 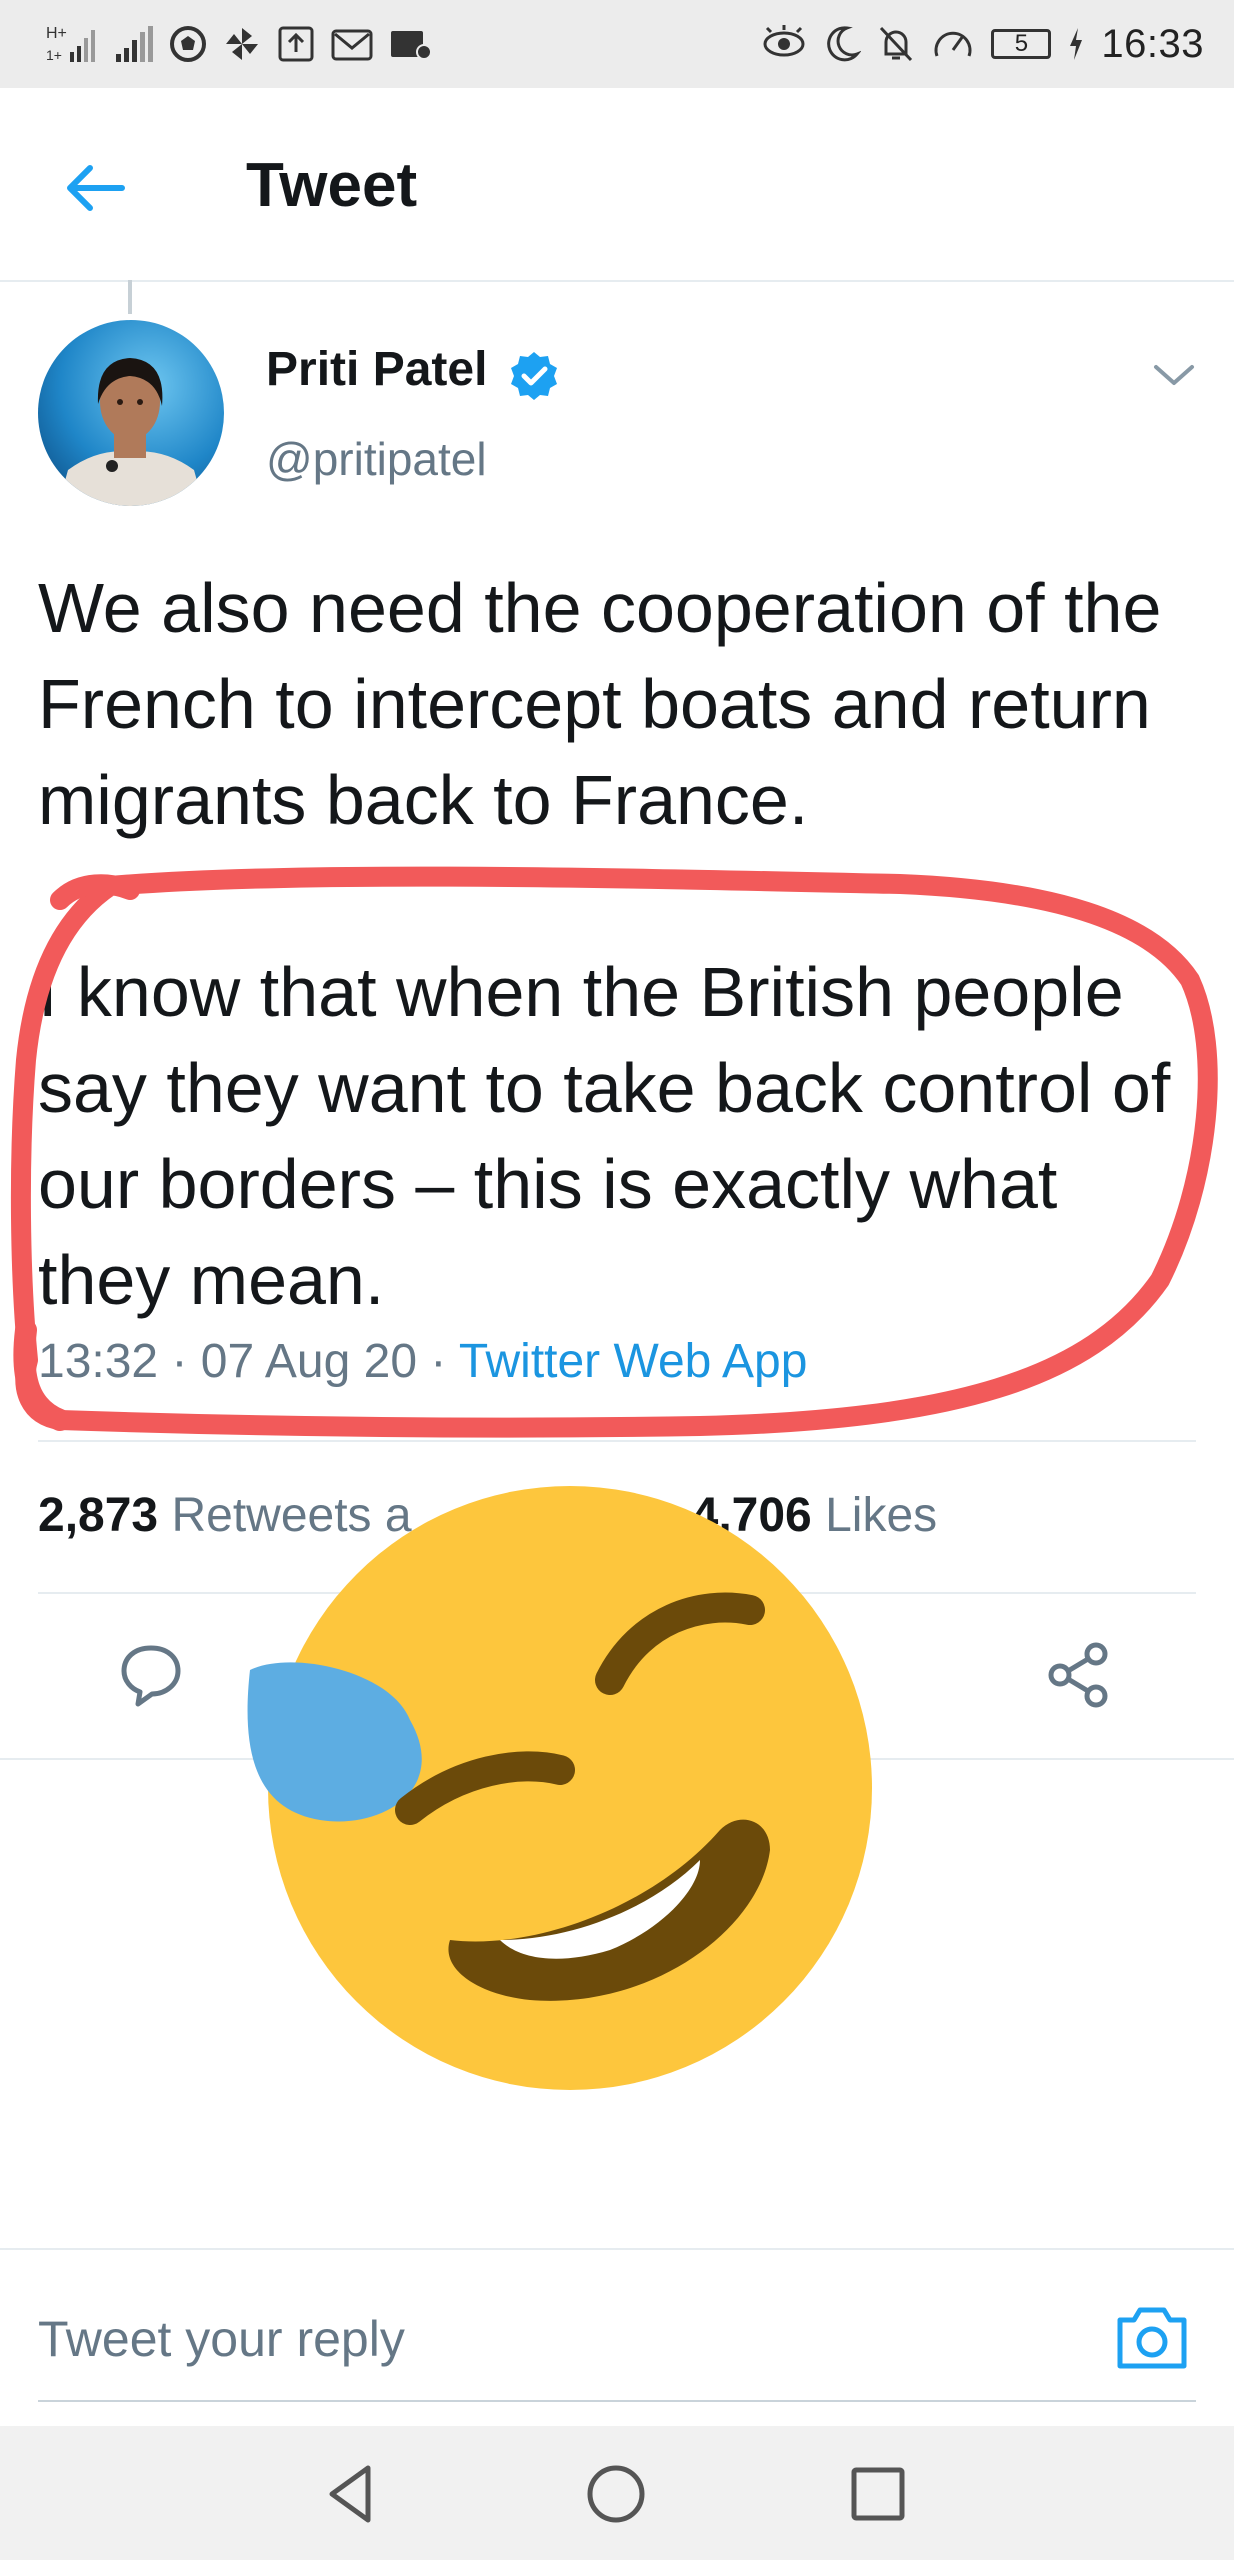 What do you see at coordinates (98, 1361) in the screenshot?
I see `tweet-time: 13:32` at bounding box center [98, 1361].